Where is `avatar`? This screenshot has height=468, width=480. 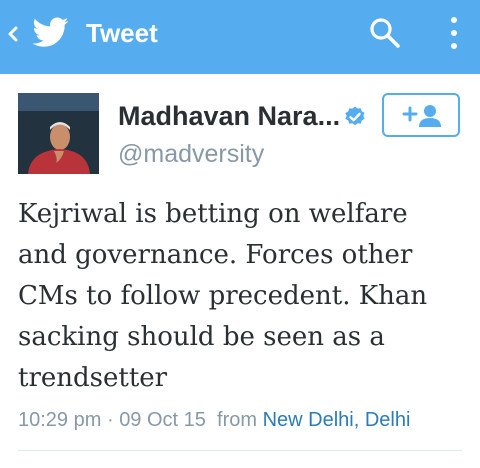
avatar is located at coordinates (58, 133).